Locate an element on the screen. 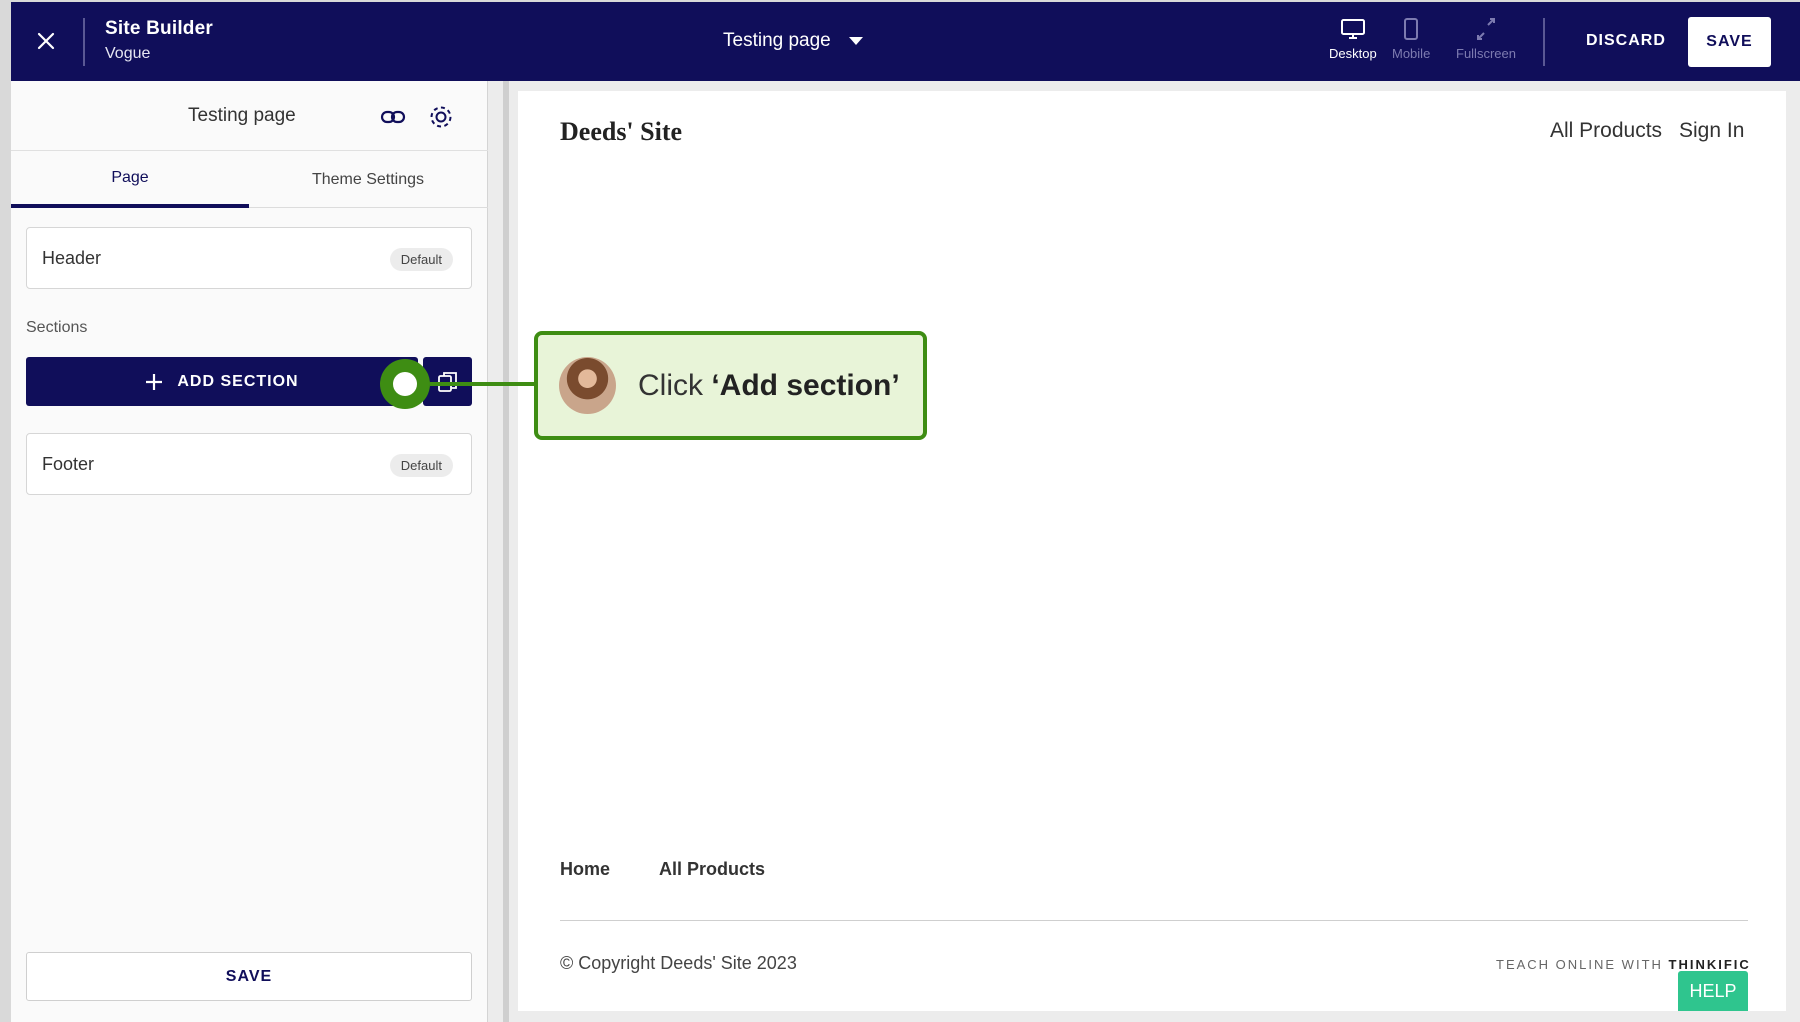 This screenshot has width=1800, height=1022. tutorial-instruction: Click ‘Add section’ is located at coordinates (769, 386).